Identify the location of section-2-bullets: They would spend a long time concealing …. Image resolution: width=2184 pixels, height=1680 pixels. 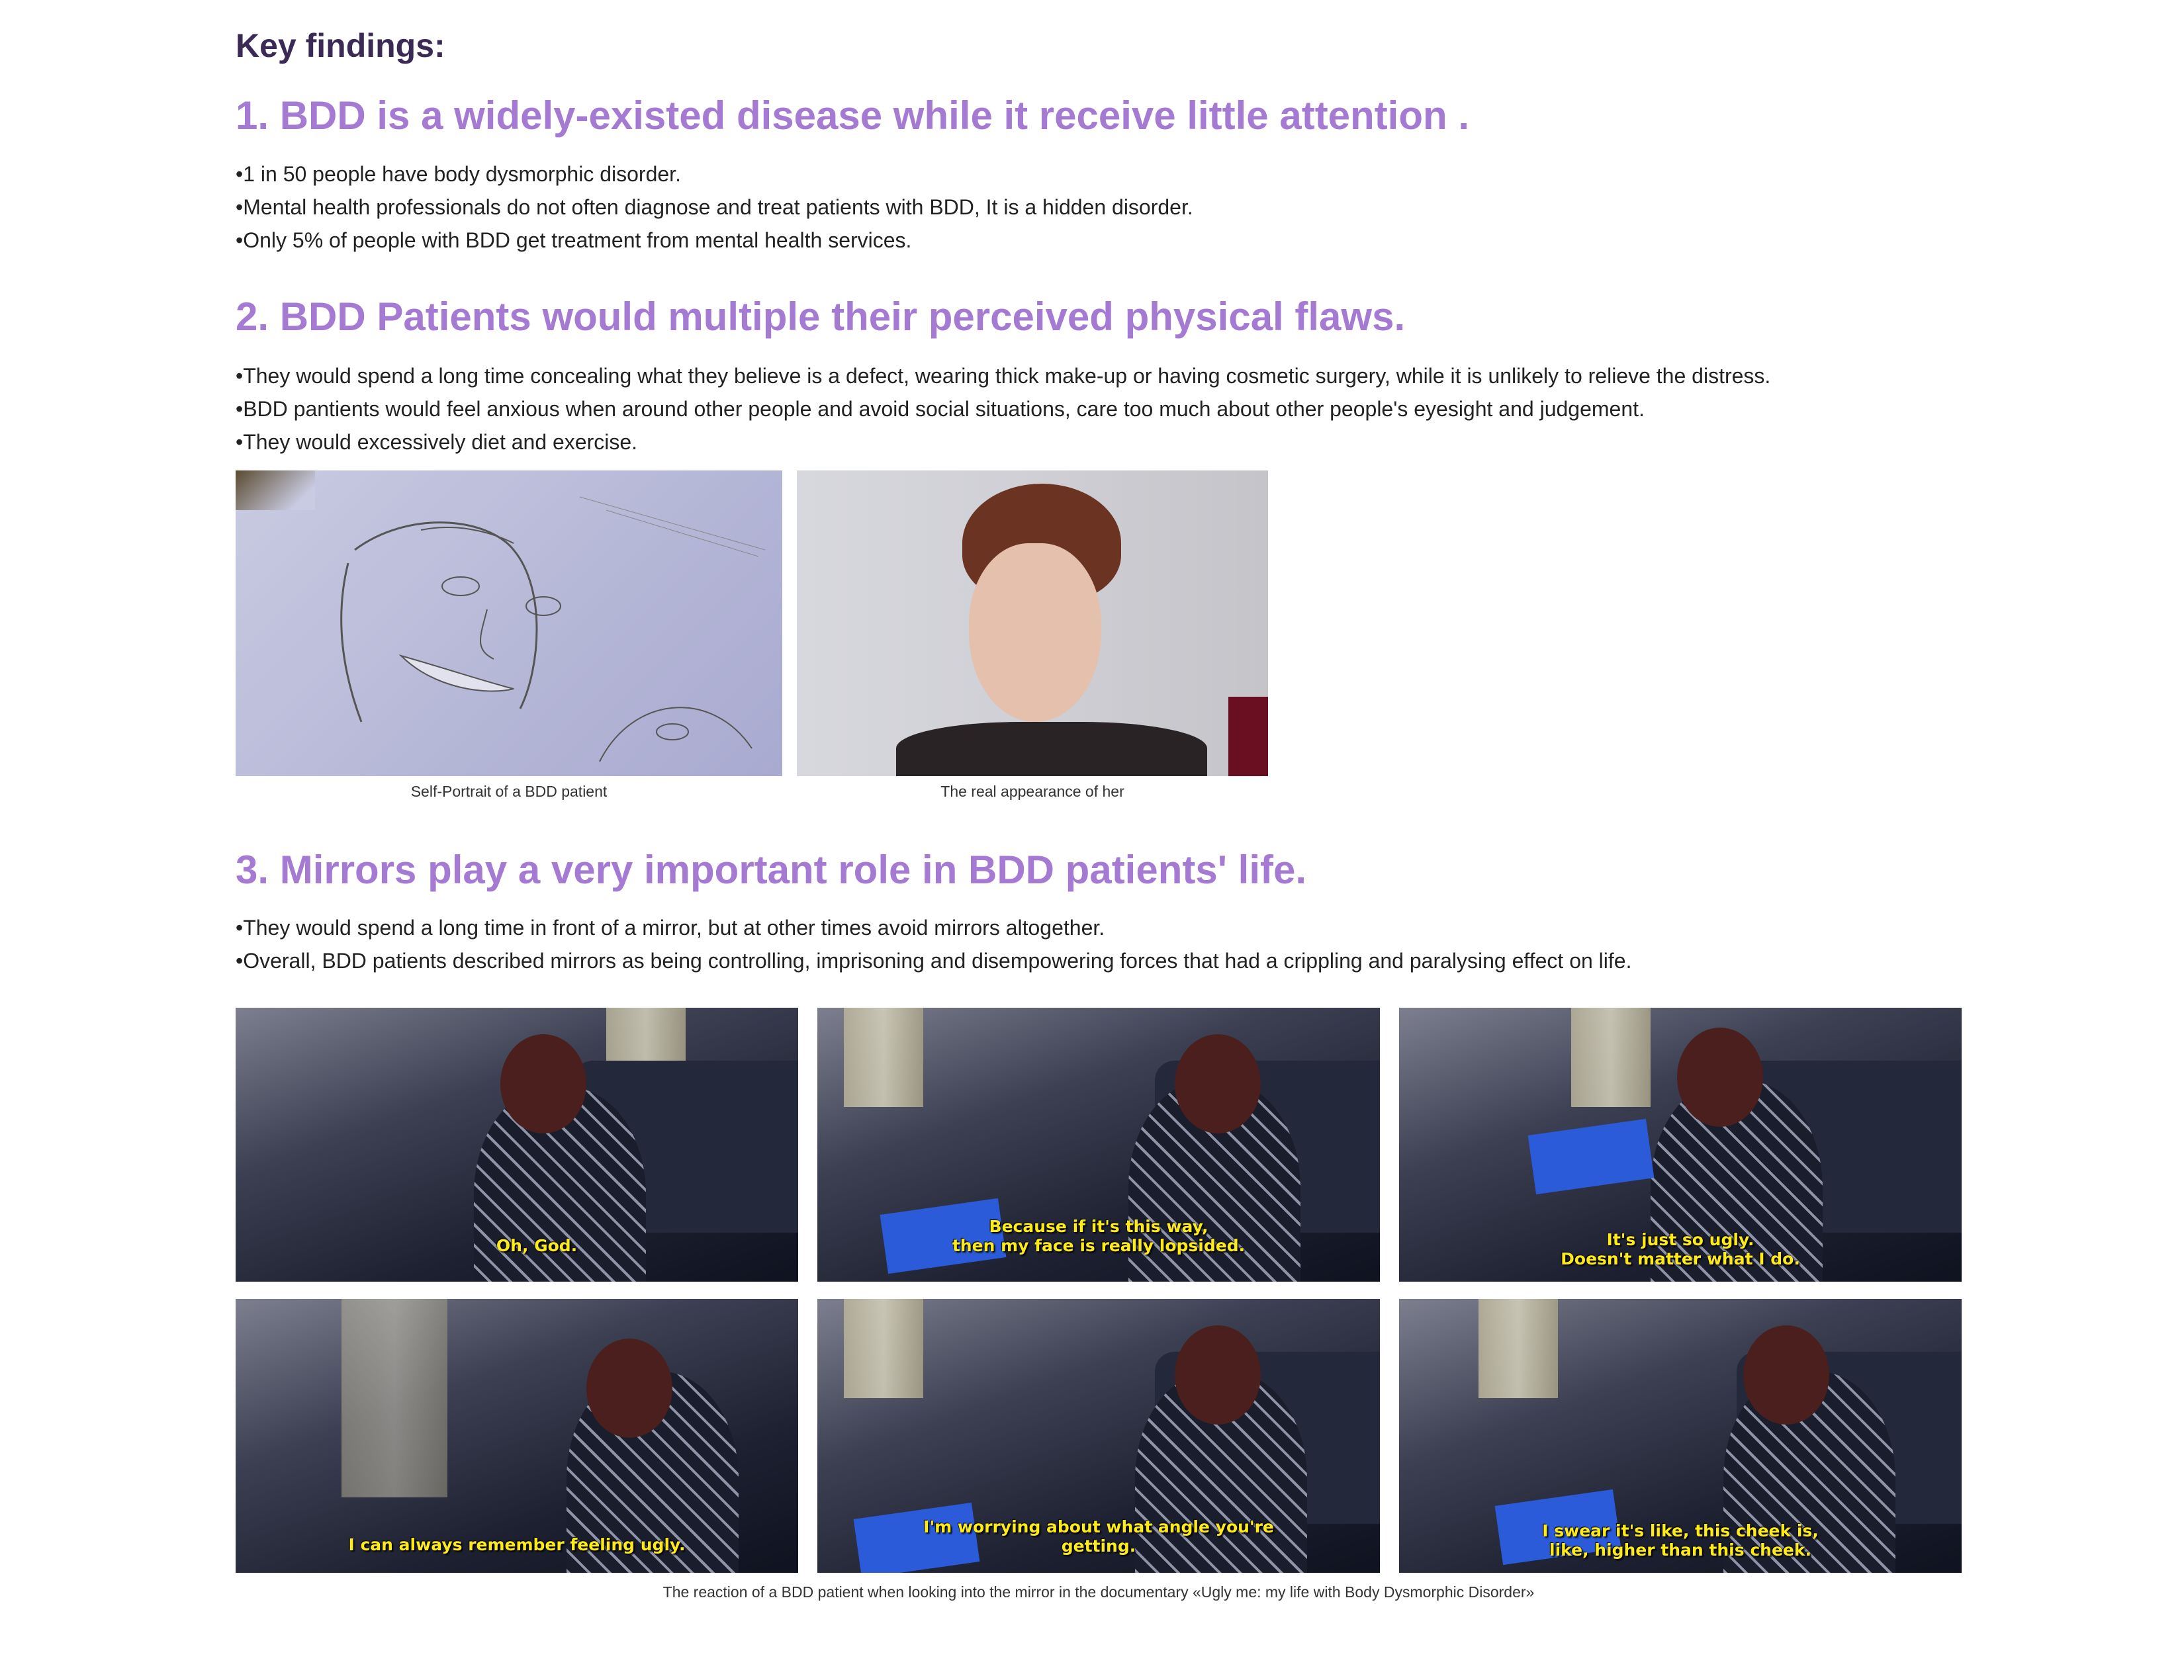
(1003, 409).